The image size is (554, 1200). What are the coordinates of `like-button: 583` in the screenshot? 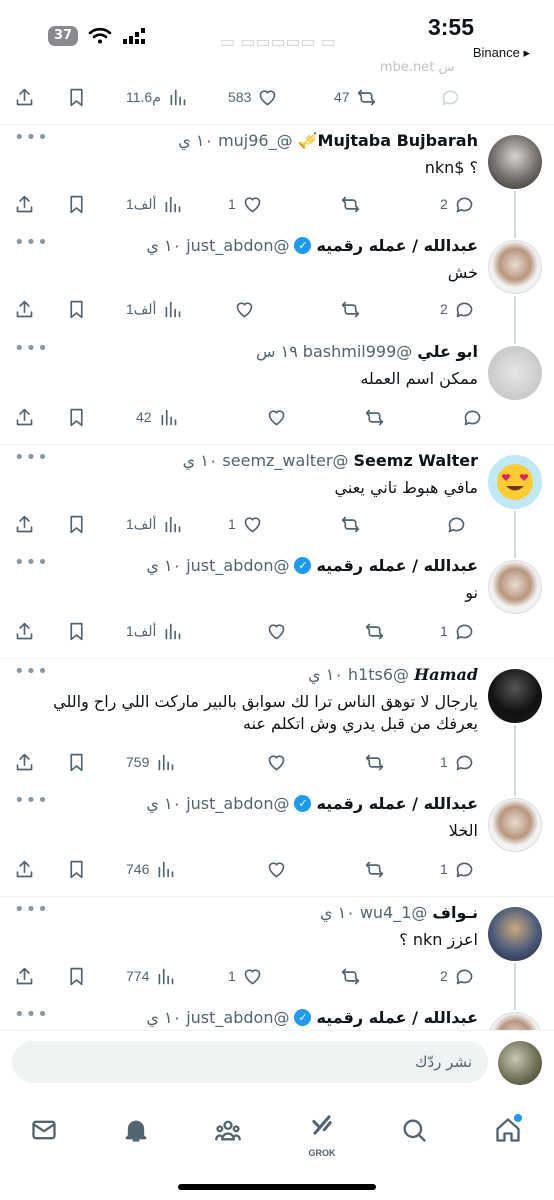 It's located at (253, 97).